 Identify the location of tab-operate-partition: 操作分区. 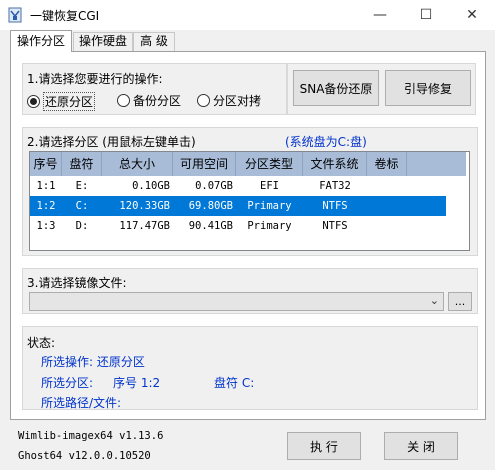
(41, 41).